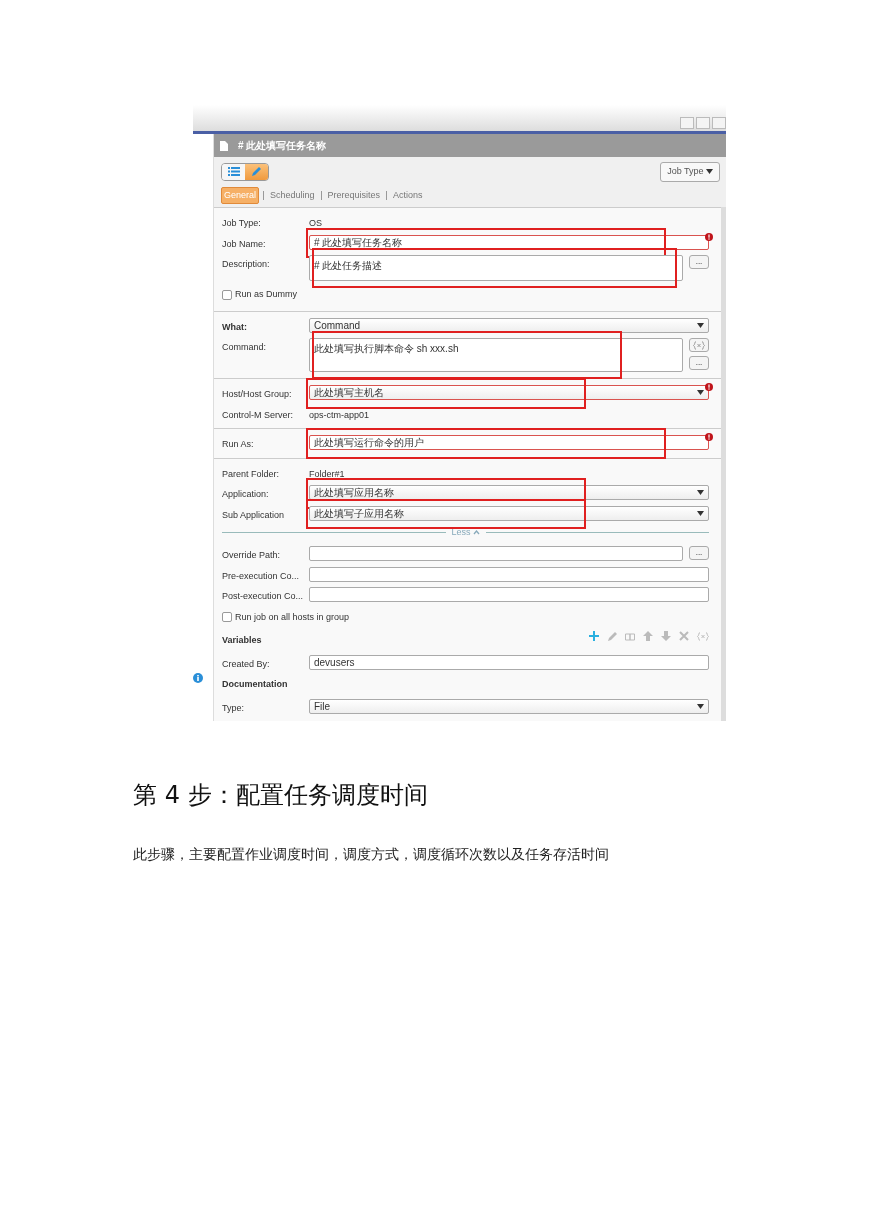  I want to click on input-field: 此处填写运行命令的用户, so click(509, 442).